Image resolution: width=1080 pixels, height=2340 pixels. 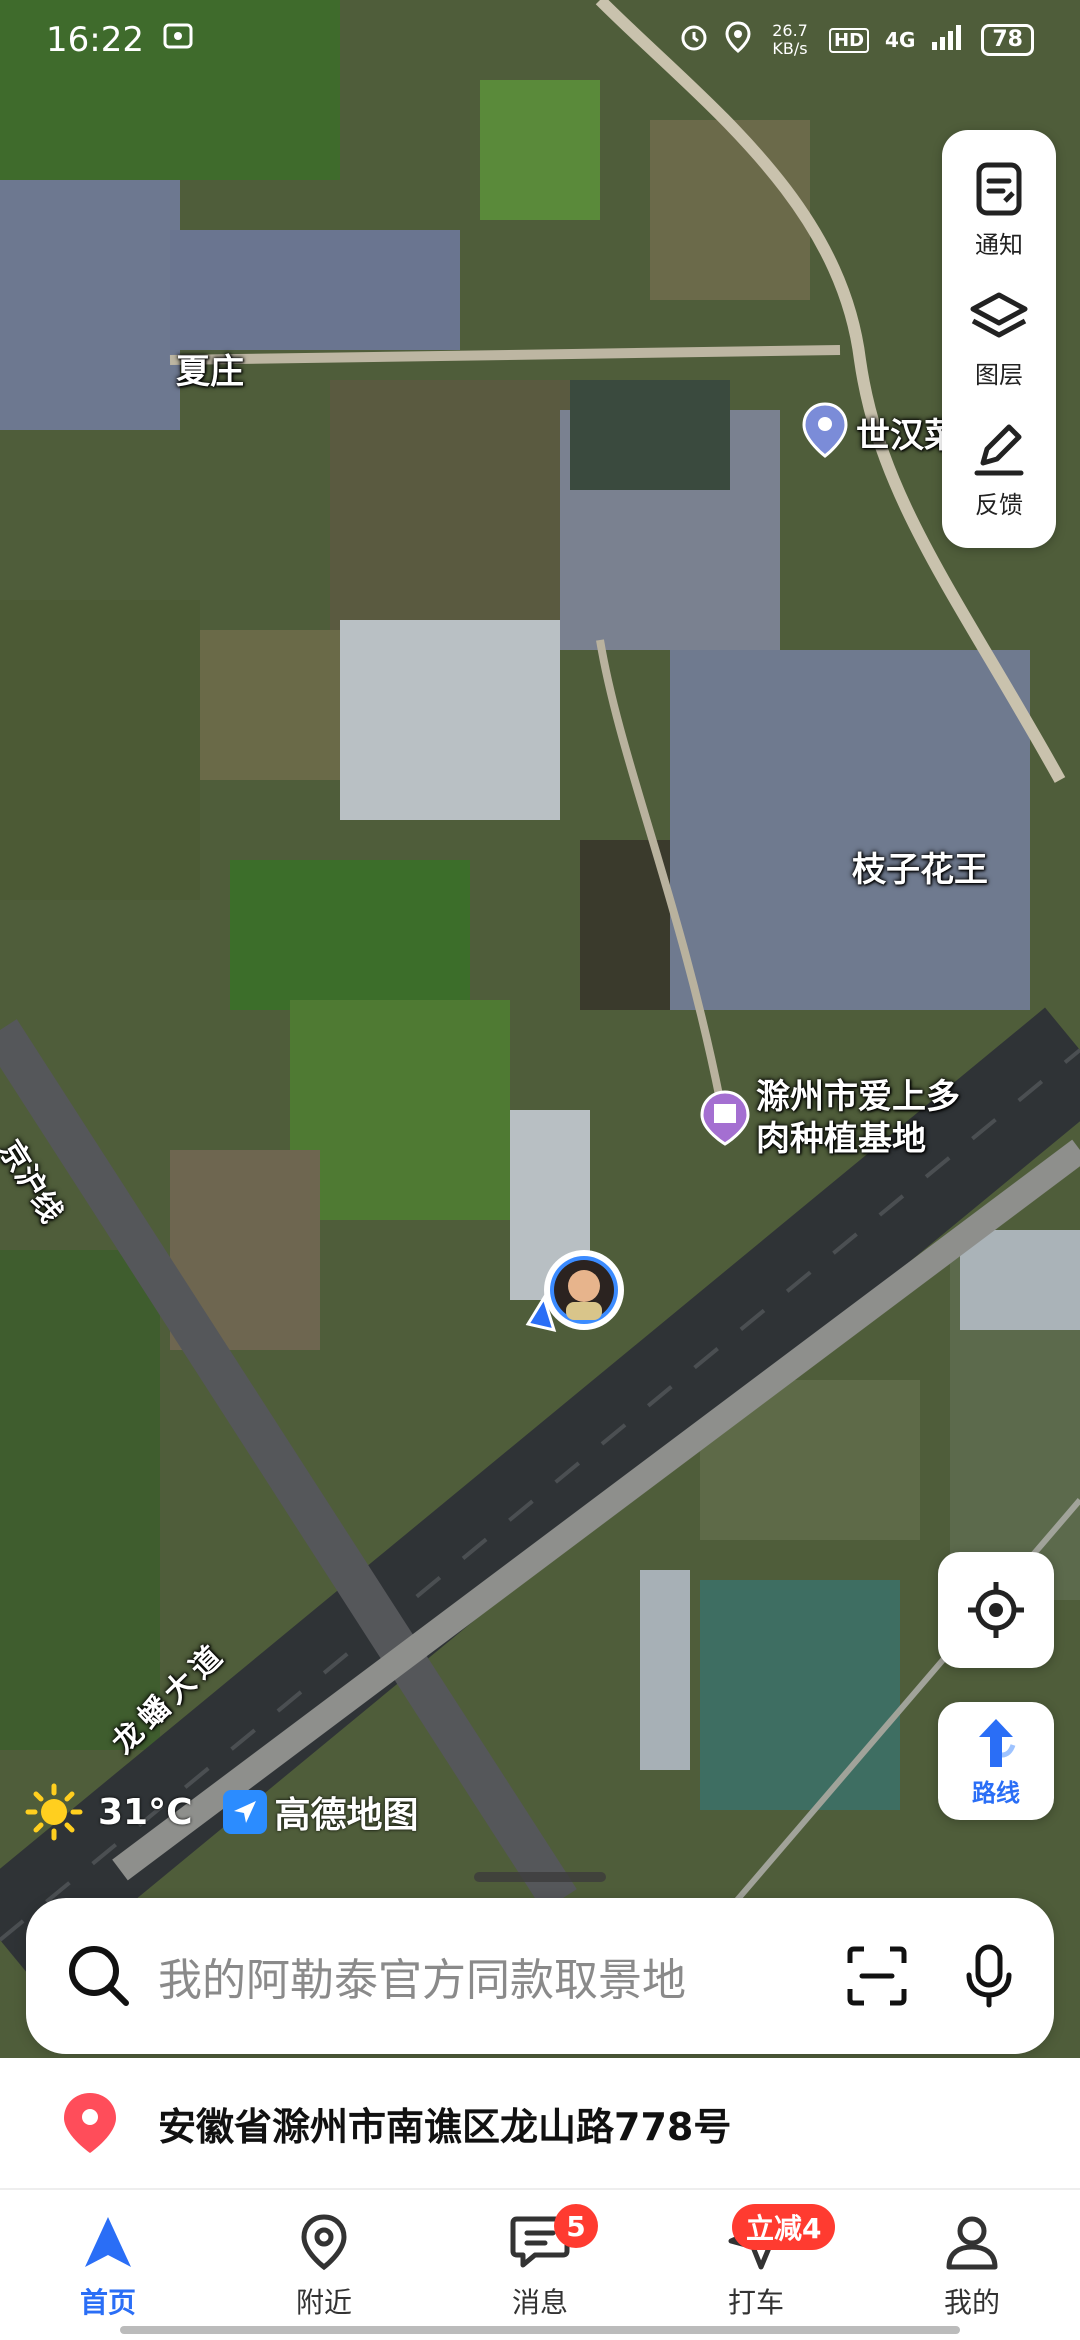 What do you see at coordinates (502, 1976) in the screenshot?
I see `search-placeholder: 我的阿勒泰官方同款取景地` at bounding box center [502, 1976].